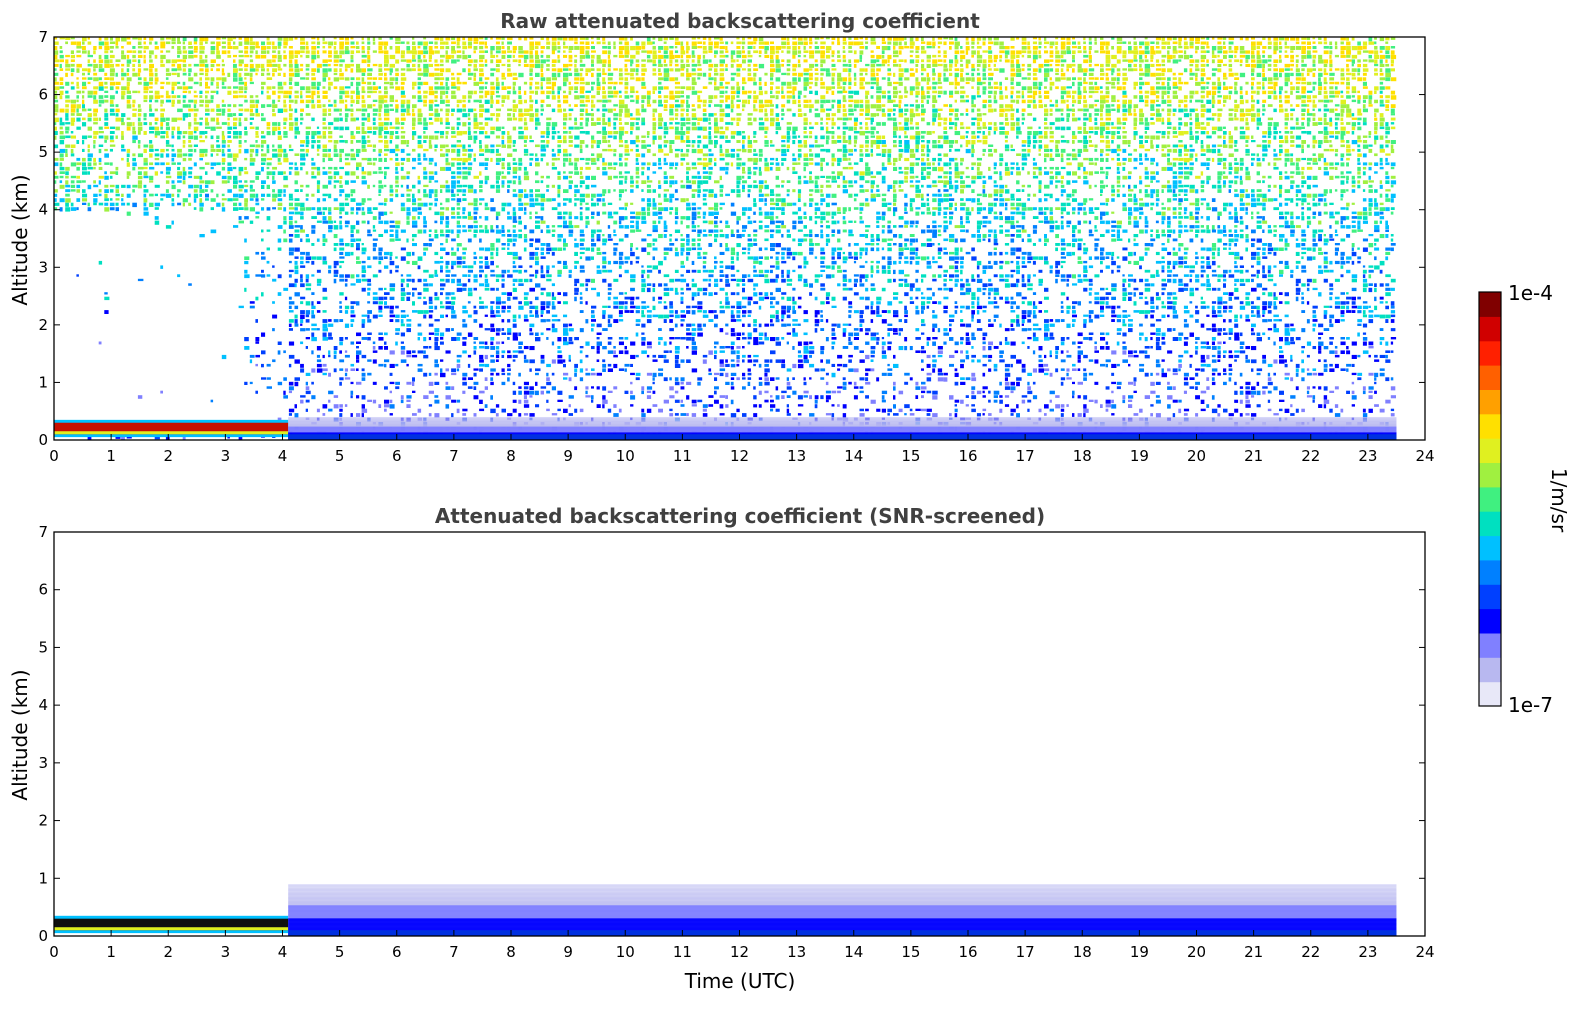 The height and width of the screenshot is (1020, 1595). I want to click on colorbar-max-label: 1e-4, so click(1530, 293).